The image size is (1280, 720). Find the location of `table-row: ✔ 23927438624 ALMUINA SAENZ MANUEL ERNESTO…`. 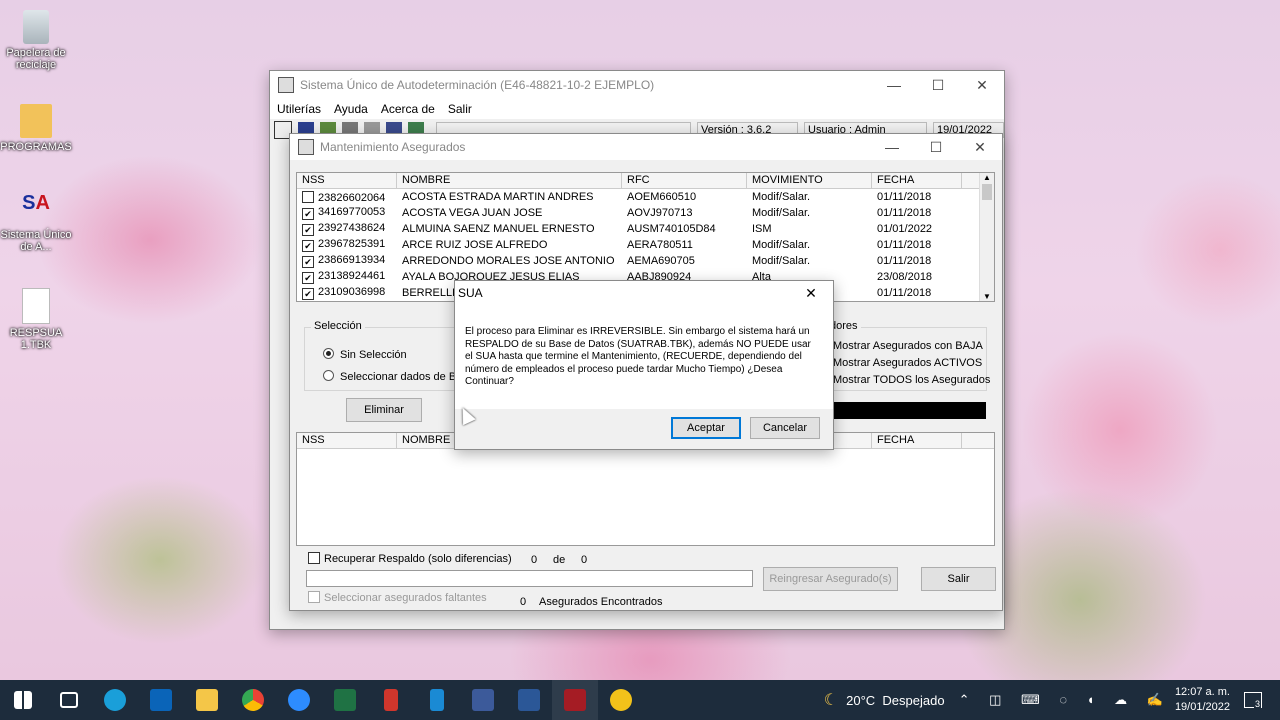

table-row: ✔ 23927438624 ALMUINA SAENZ MANUEL ERNESTO… is located at coordinates (645, 229).